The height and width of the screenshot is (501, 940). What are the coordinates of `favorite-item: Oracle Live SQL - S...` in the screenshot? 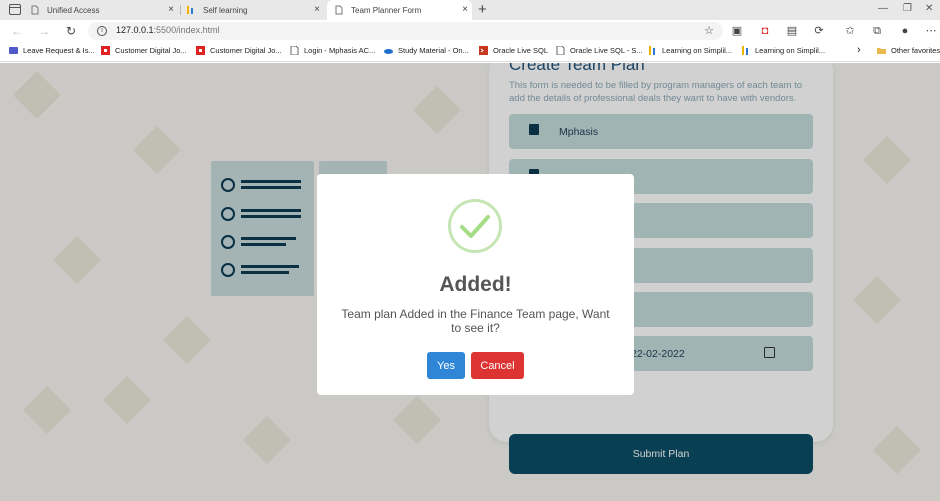 It's located at (599, 50).